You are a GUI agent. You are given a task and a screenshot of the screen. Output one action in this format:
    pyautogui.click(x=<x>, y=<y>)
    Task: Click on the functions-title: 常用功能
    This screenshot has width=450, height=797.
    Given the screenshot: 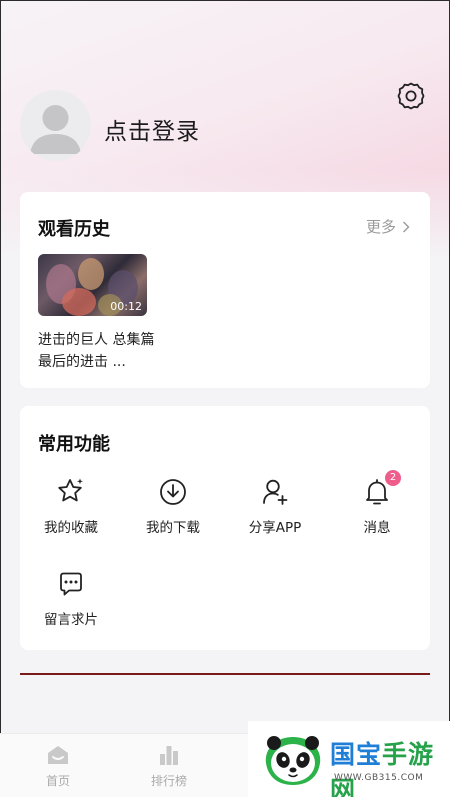 What is the action you would take?
    pyautogui.click(x=74, y=444)
    